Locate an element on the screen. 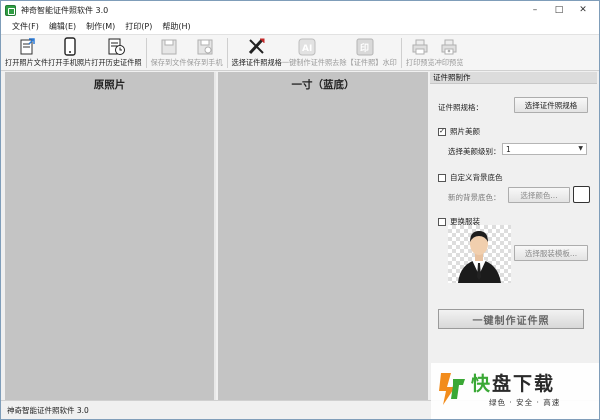  beauty-level-row: 选择美颜级别： is located at coordinates (474, 151).